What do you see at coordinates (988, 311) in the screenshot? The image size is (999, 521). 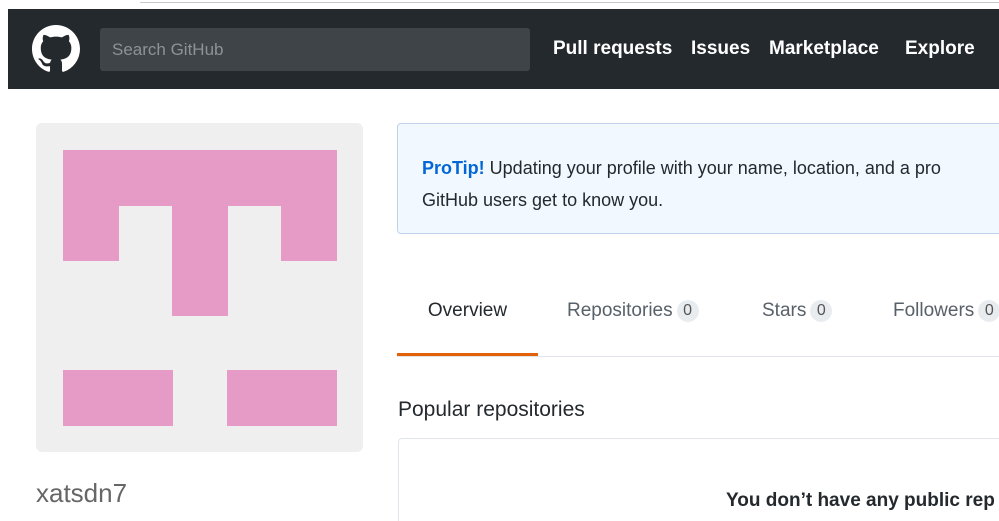 I see `followers-count-badge: 0` at bounding box center [988, 311].